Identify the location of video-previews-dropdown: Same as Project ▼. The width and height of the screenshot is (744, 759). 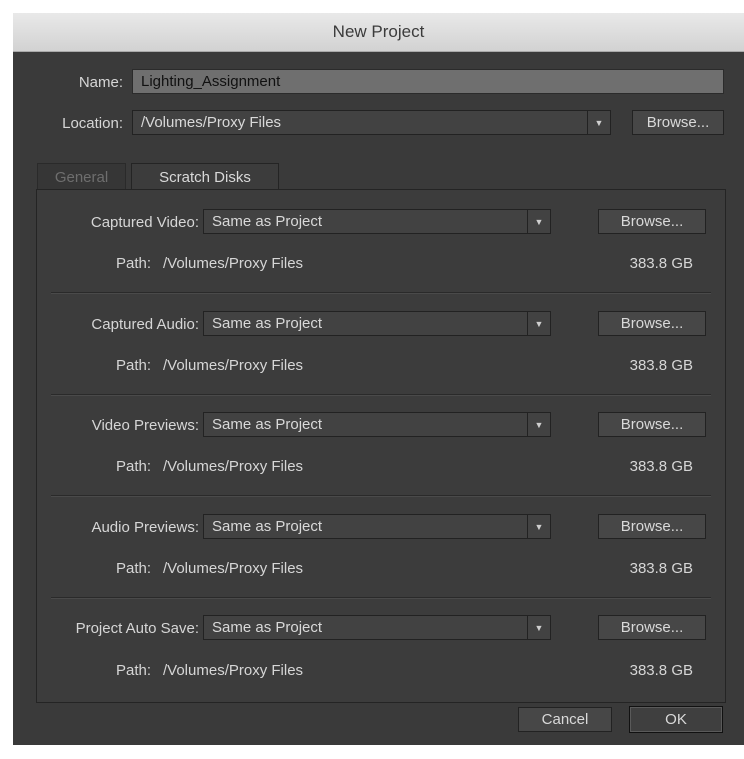
(377, 424).